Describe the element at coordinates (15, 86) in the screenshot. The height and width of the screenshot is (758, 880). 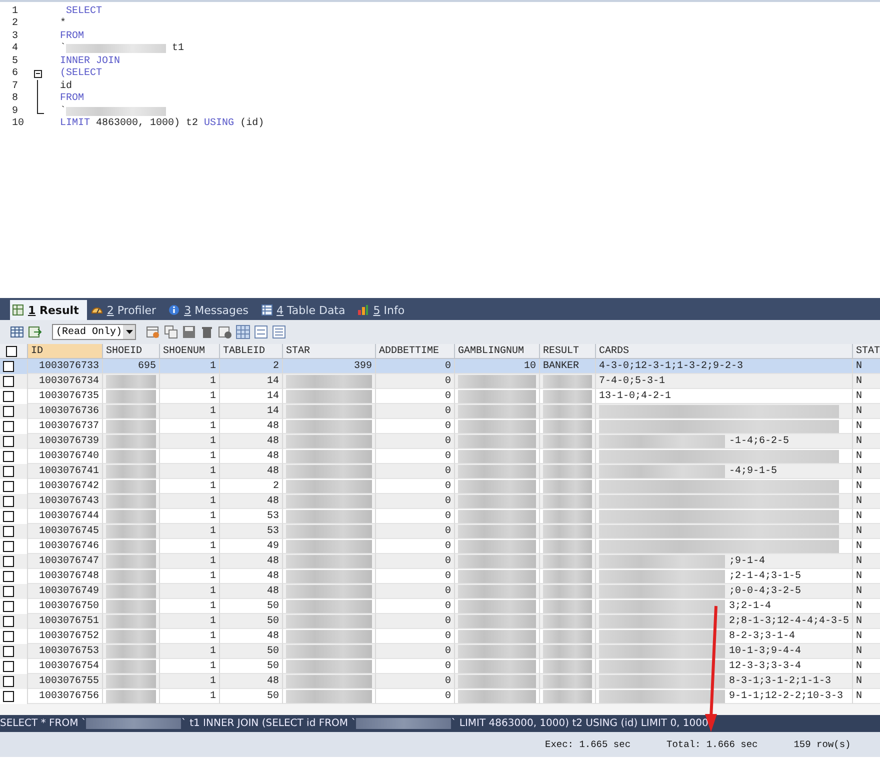
I see `line-number: 7` at that location.